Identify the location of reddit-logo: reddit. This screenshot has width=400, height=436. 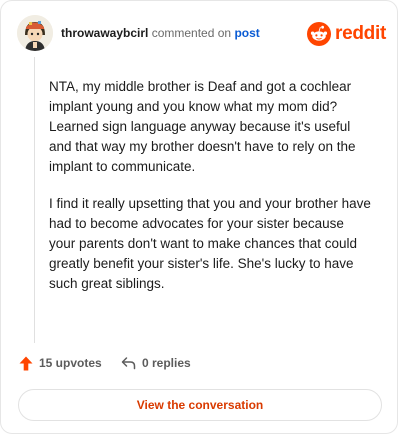
(346, 34).